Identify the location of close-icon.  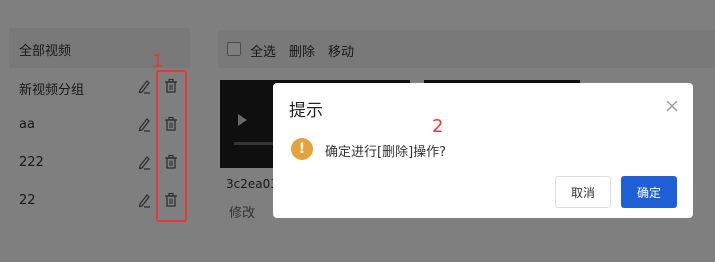
(672, 106).